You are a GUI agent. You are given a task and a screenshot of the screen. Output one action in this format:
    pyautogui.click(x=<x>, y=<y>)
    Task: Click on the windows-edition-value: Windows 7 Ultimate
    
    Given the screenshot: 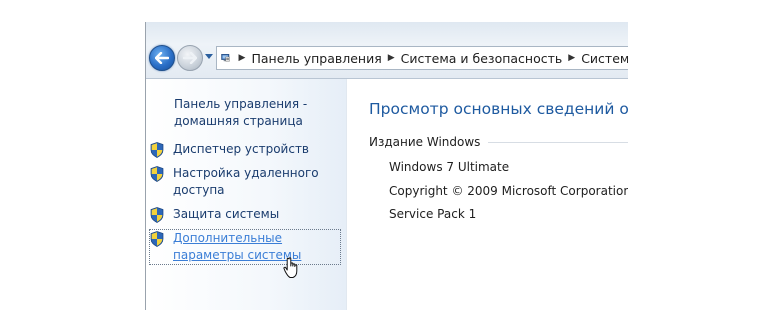 What is the action you would take?
    pyautogui.click(x=449, y=167)
    